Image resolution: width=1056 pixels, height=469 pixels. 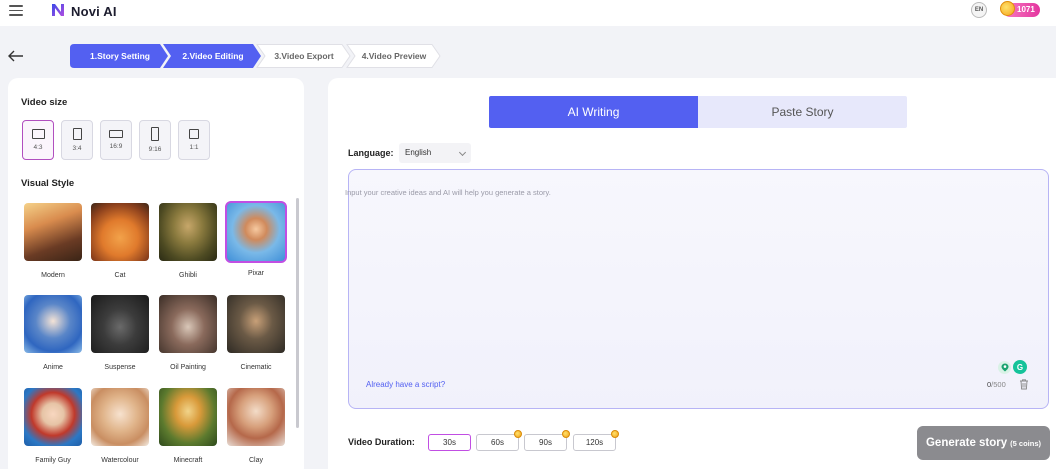 I want to click on tab-ai-writing: AI Writing, so click(x=593, y=112).